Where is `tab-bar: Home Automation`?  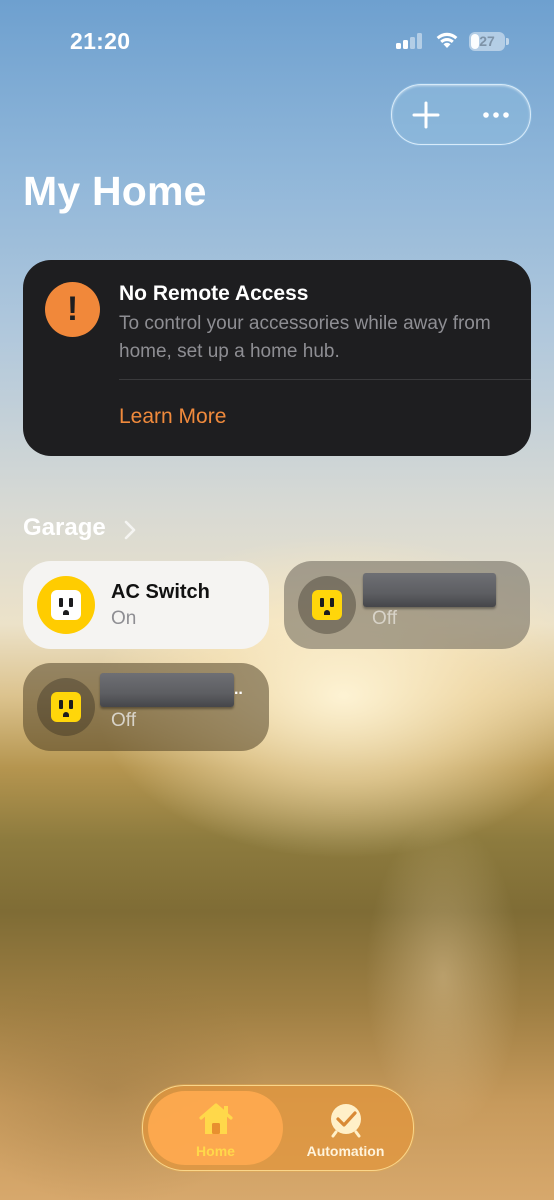 tab-bar: Home Automation is located at coordinates (278, 1128).